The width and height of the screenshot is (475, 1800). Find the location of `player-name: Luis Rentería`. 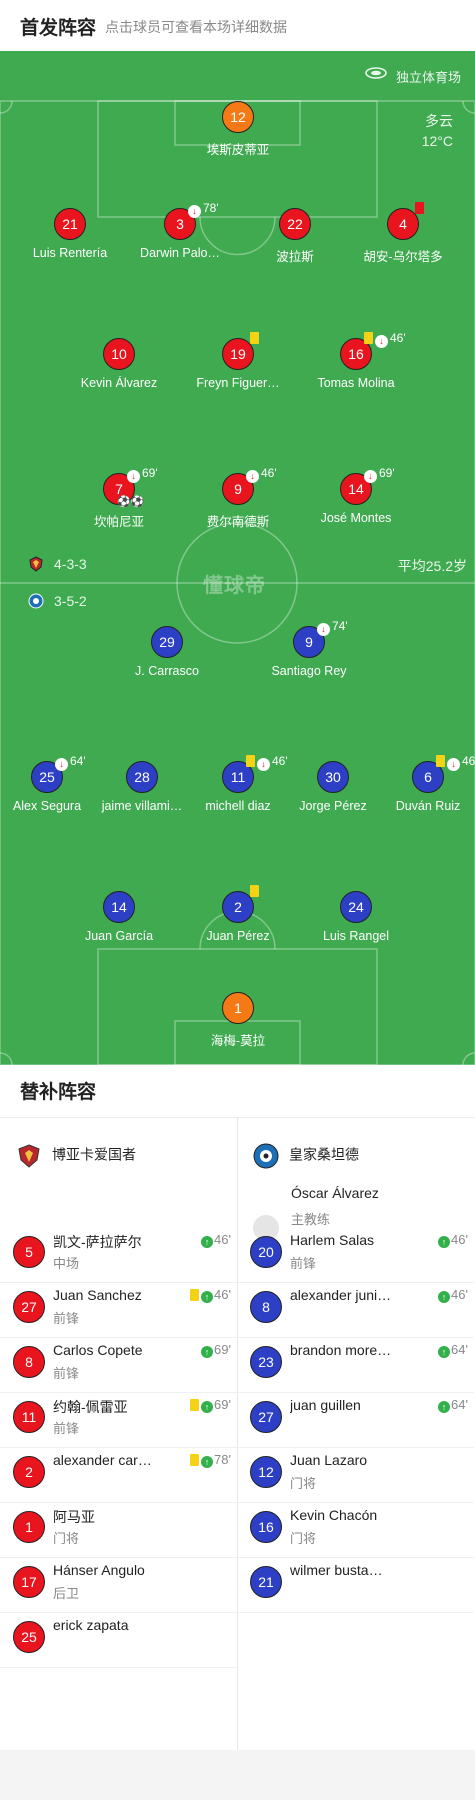

player-name: Luis Rentería is located at coordinates (70, 253).